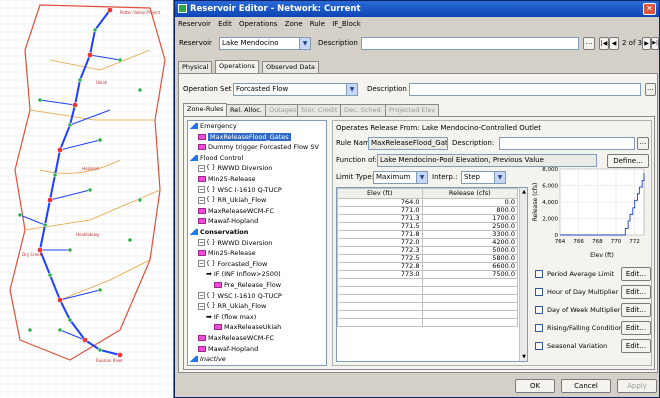 The width and height of the screenshot is (660, 398). I want to click on tree-item: Flood Control, so click(216, 158).